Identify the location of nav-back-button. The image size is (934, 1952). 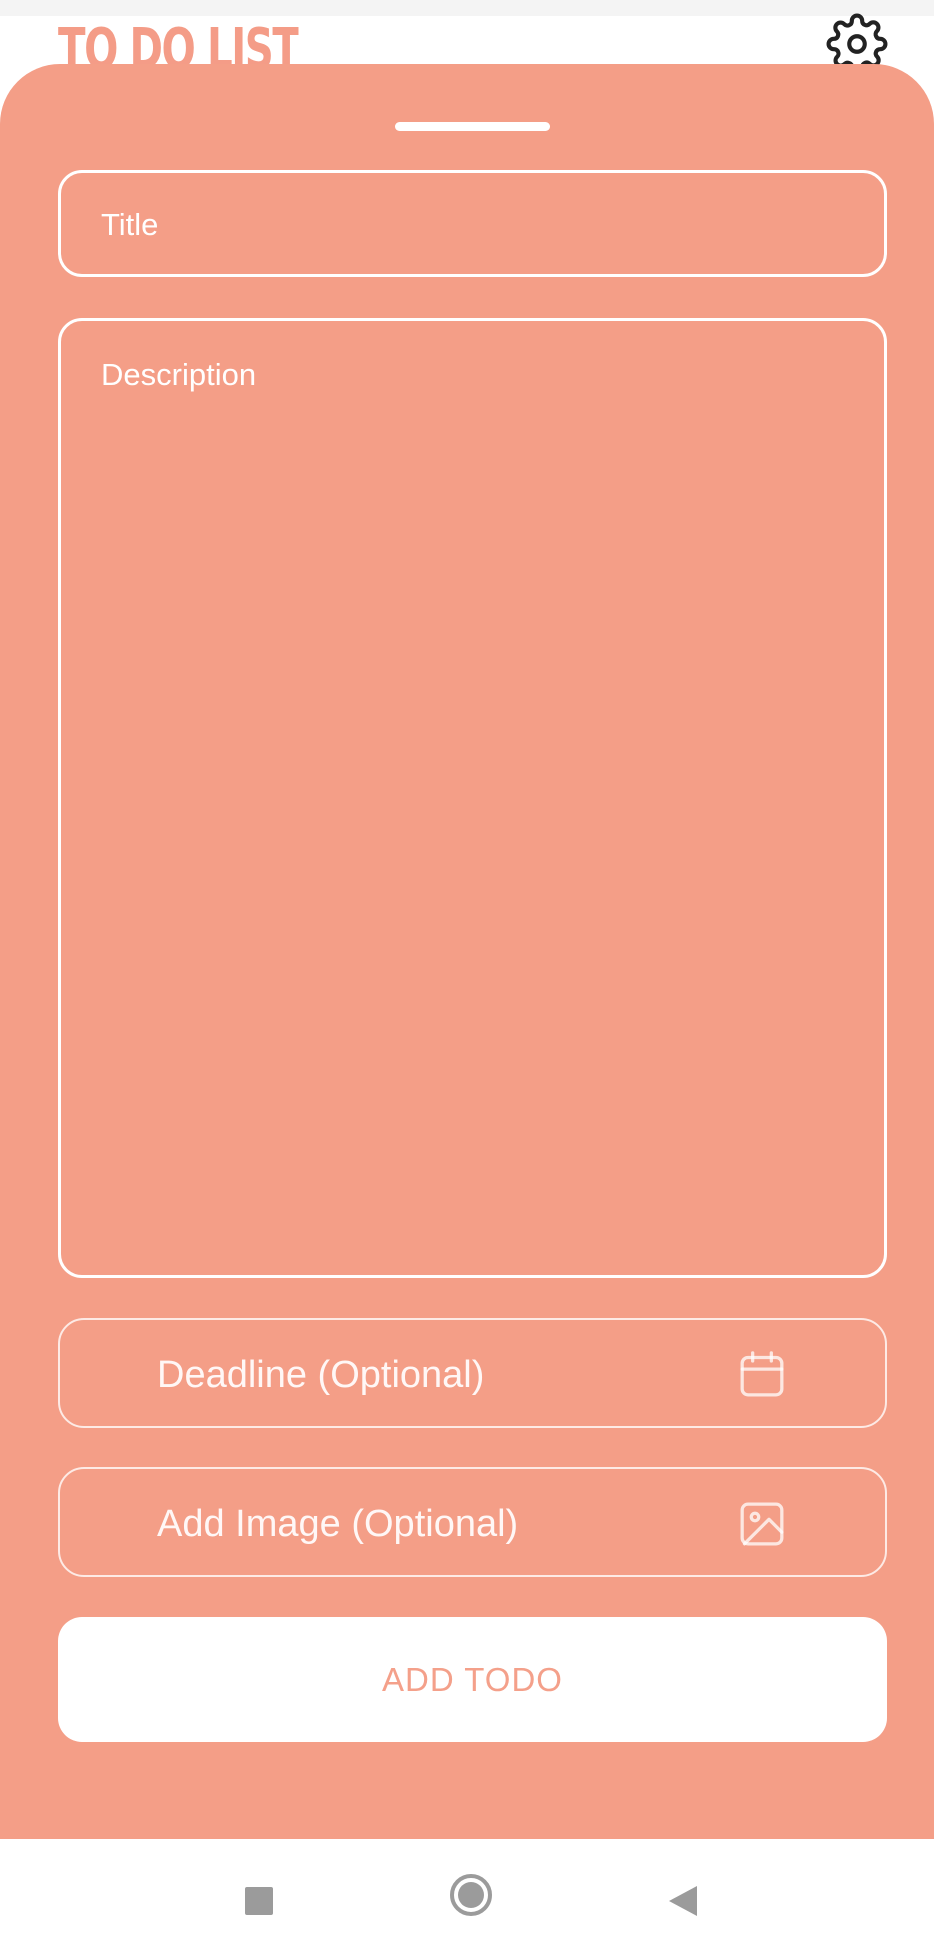
(683, 1901).